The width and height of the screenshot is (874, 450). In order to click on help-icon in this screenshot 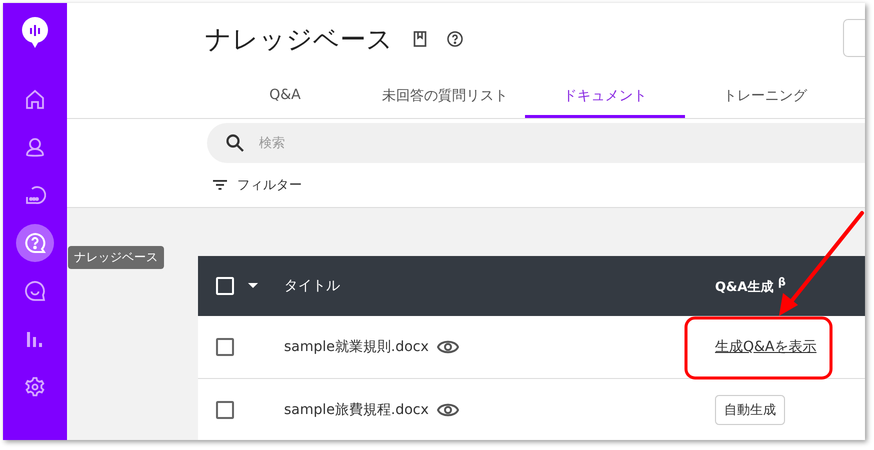, I will do `click(455, 39)`.